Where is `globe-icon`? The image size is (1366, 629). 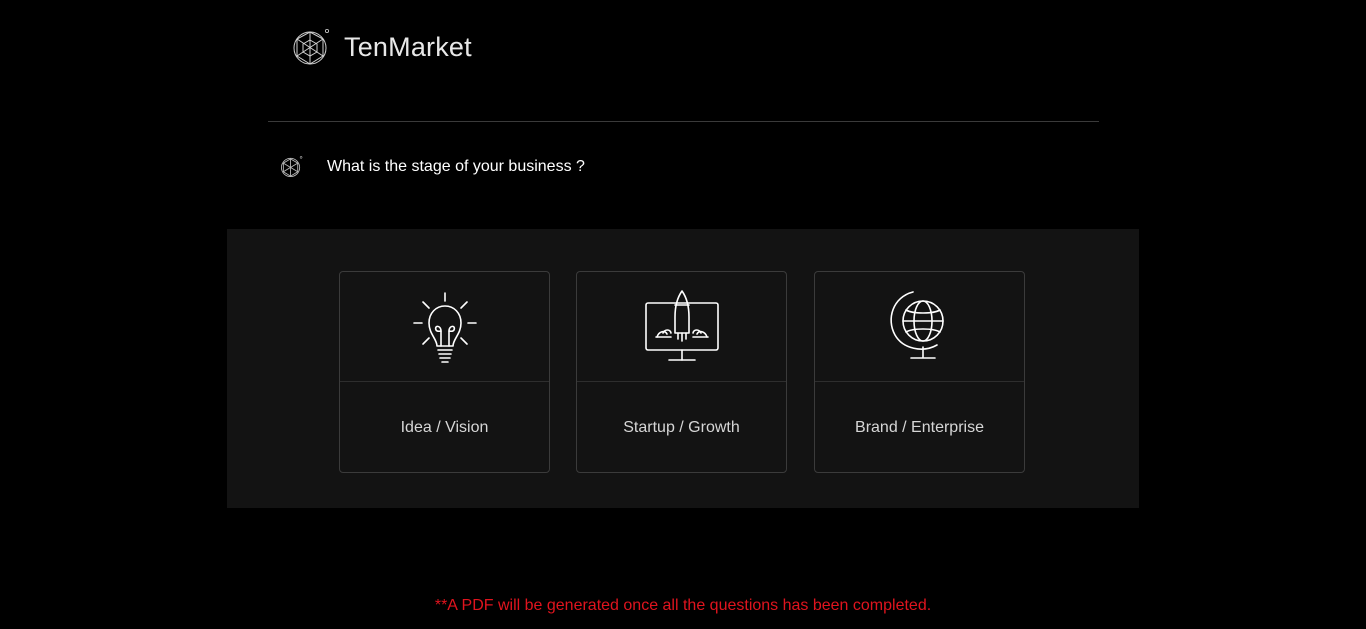
globe-icon is located at coordinates (916, 324).